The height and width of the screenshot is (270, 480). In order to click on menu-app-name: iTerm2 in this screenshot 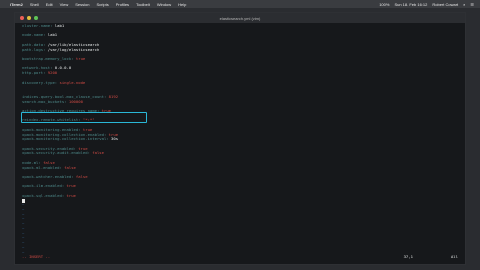, I will do `click(16, 4)`.